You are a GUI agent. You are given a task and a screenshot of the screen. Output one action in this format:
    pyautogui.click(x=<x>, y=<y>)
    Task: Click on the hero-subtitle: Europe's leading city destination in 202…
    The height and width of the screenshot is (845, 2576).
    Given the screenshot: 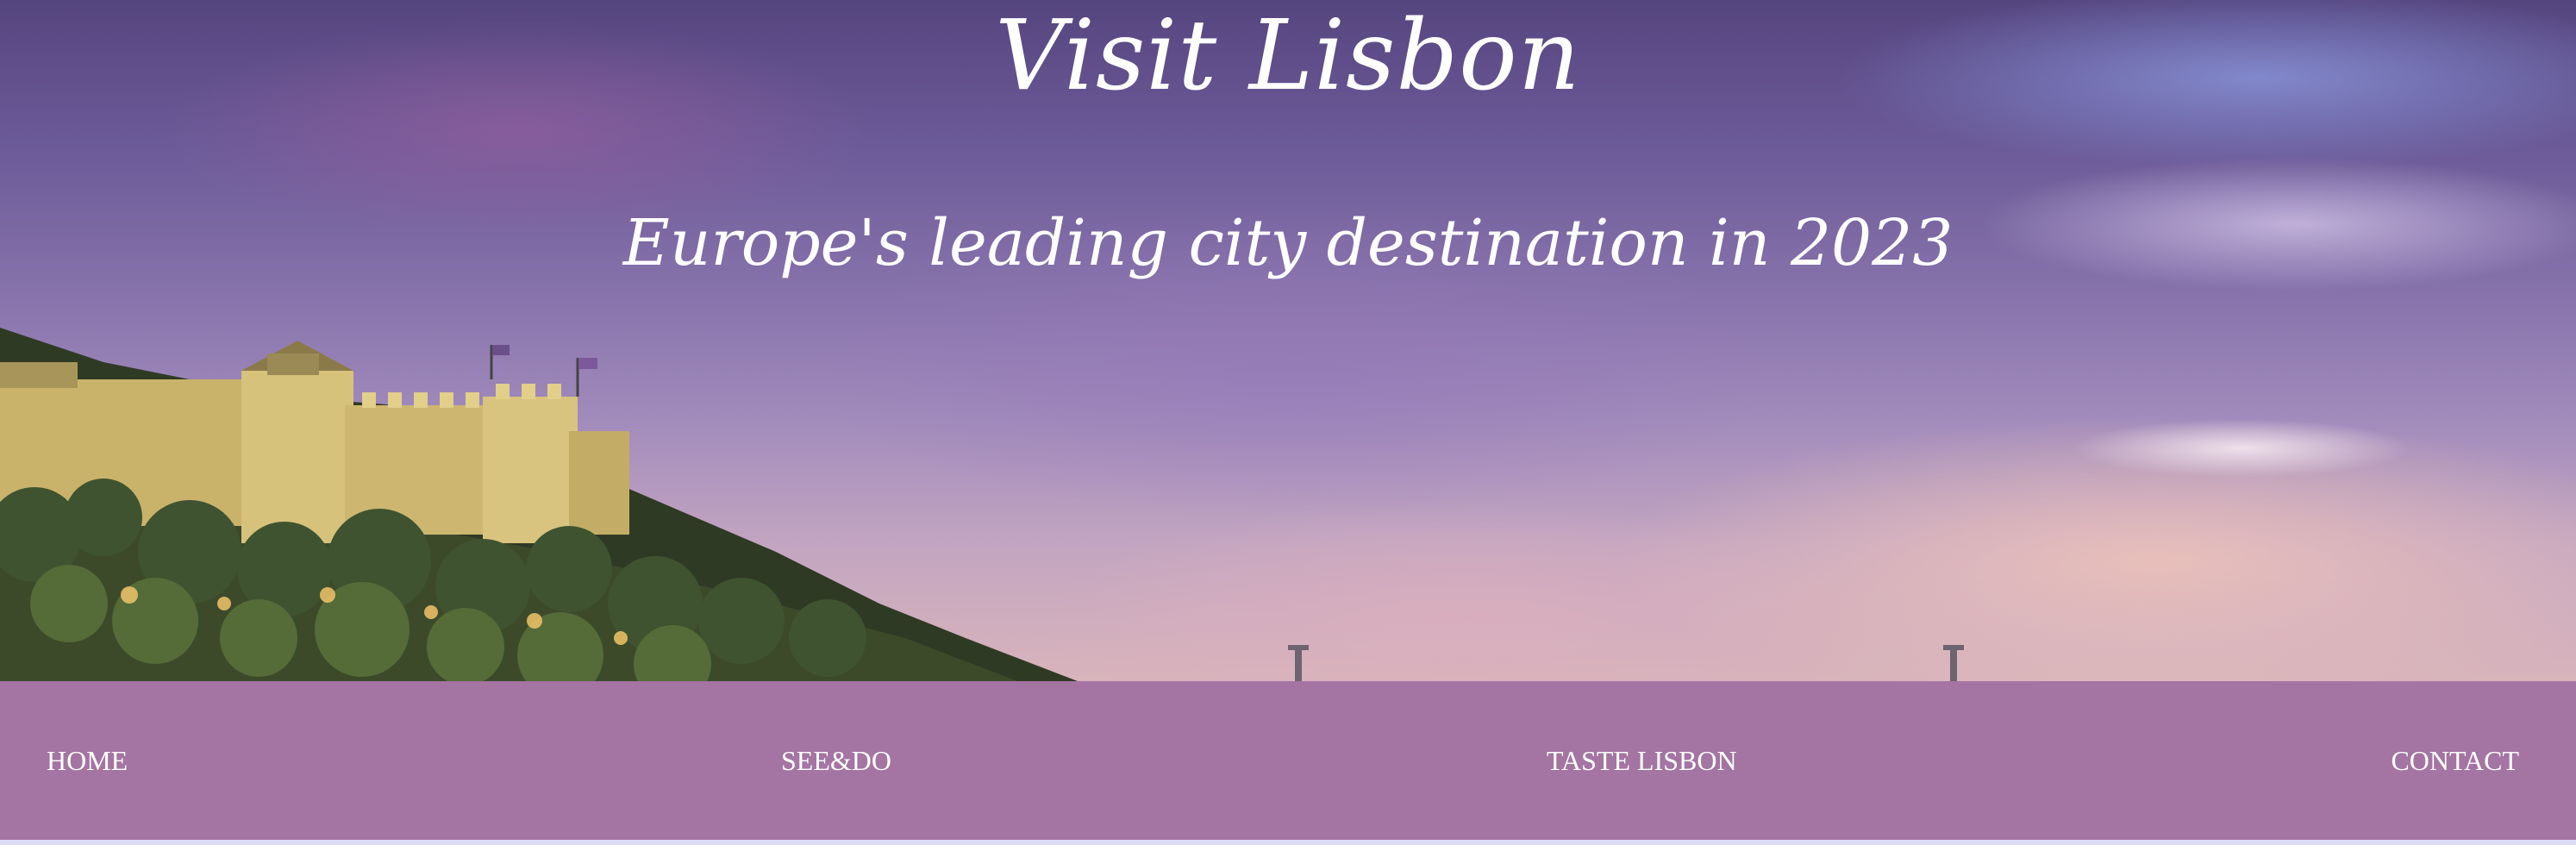 What is the action you would take?
    pyautogui.click(x=1288, y=243)
    